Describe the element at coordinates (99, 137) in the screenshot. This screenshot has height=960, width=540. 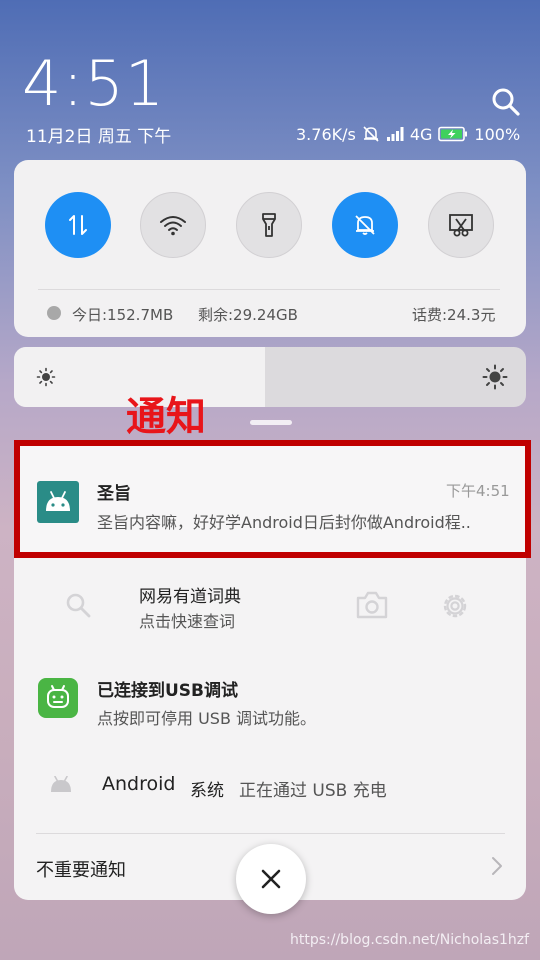
I see `date-label: 11月2日 周五 下午` at that location.